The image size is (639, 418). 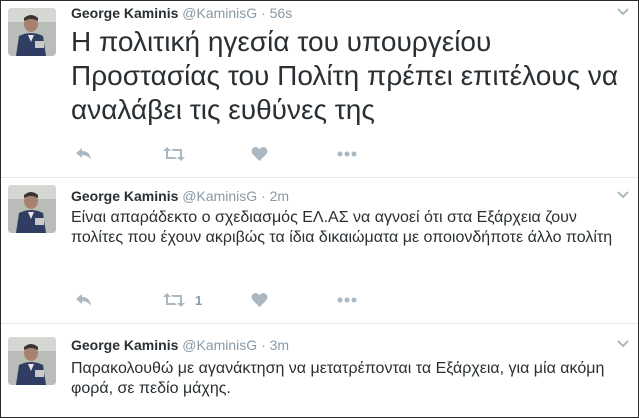 What do you see at coordinates (199, 300) in the screenshot?
I see `retweet-count: 1` at bounding box center [199, 300].